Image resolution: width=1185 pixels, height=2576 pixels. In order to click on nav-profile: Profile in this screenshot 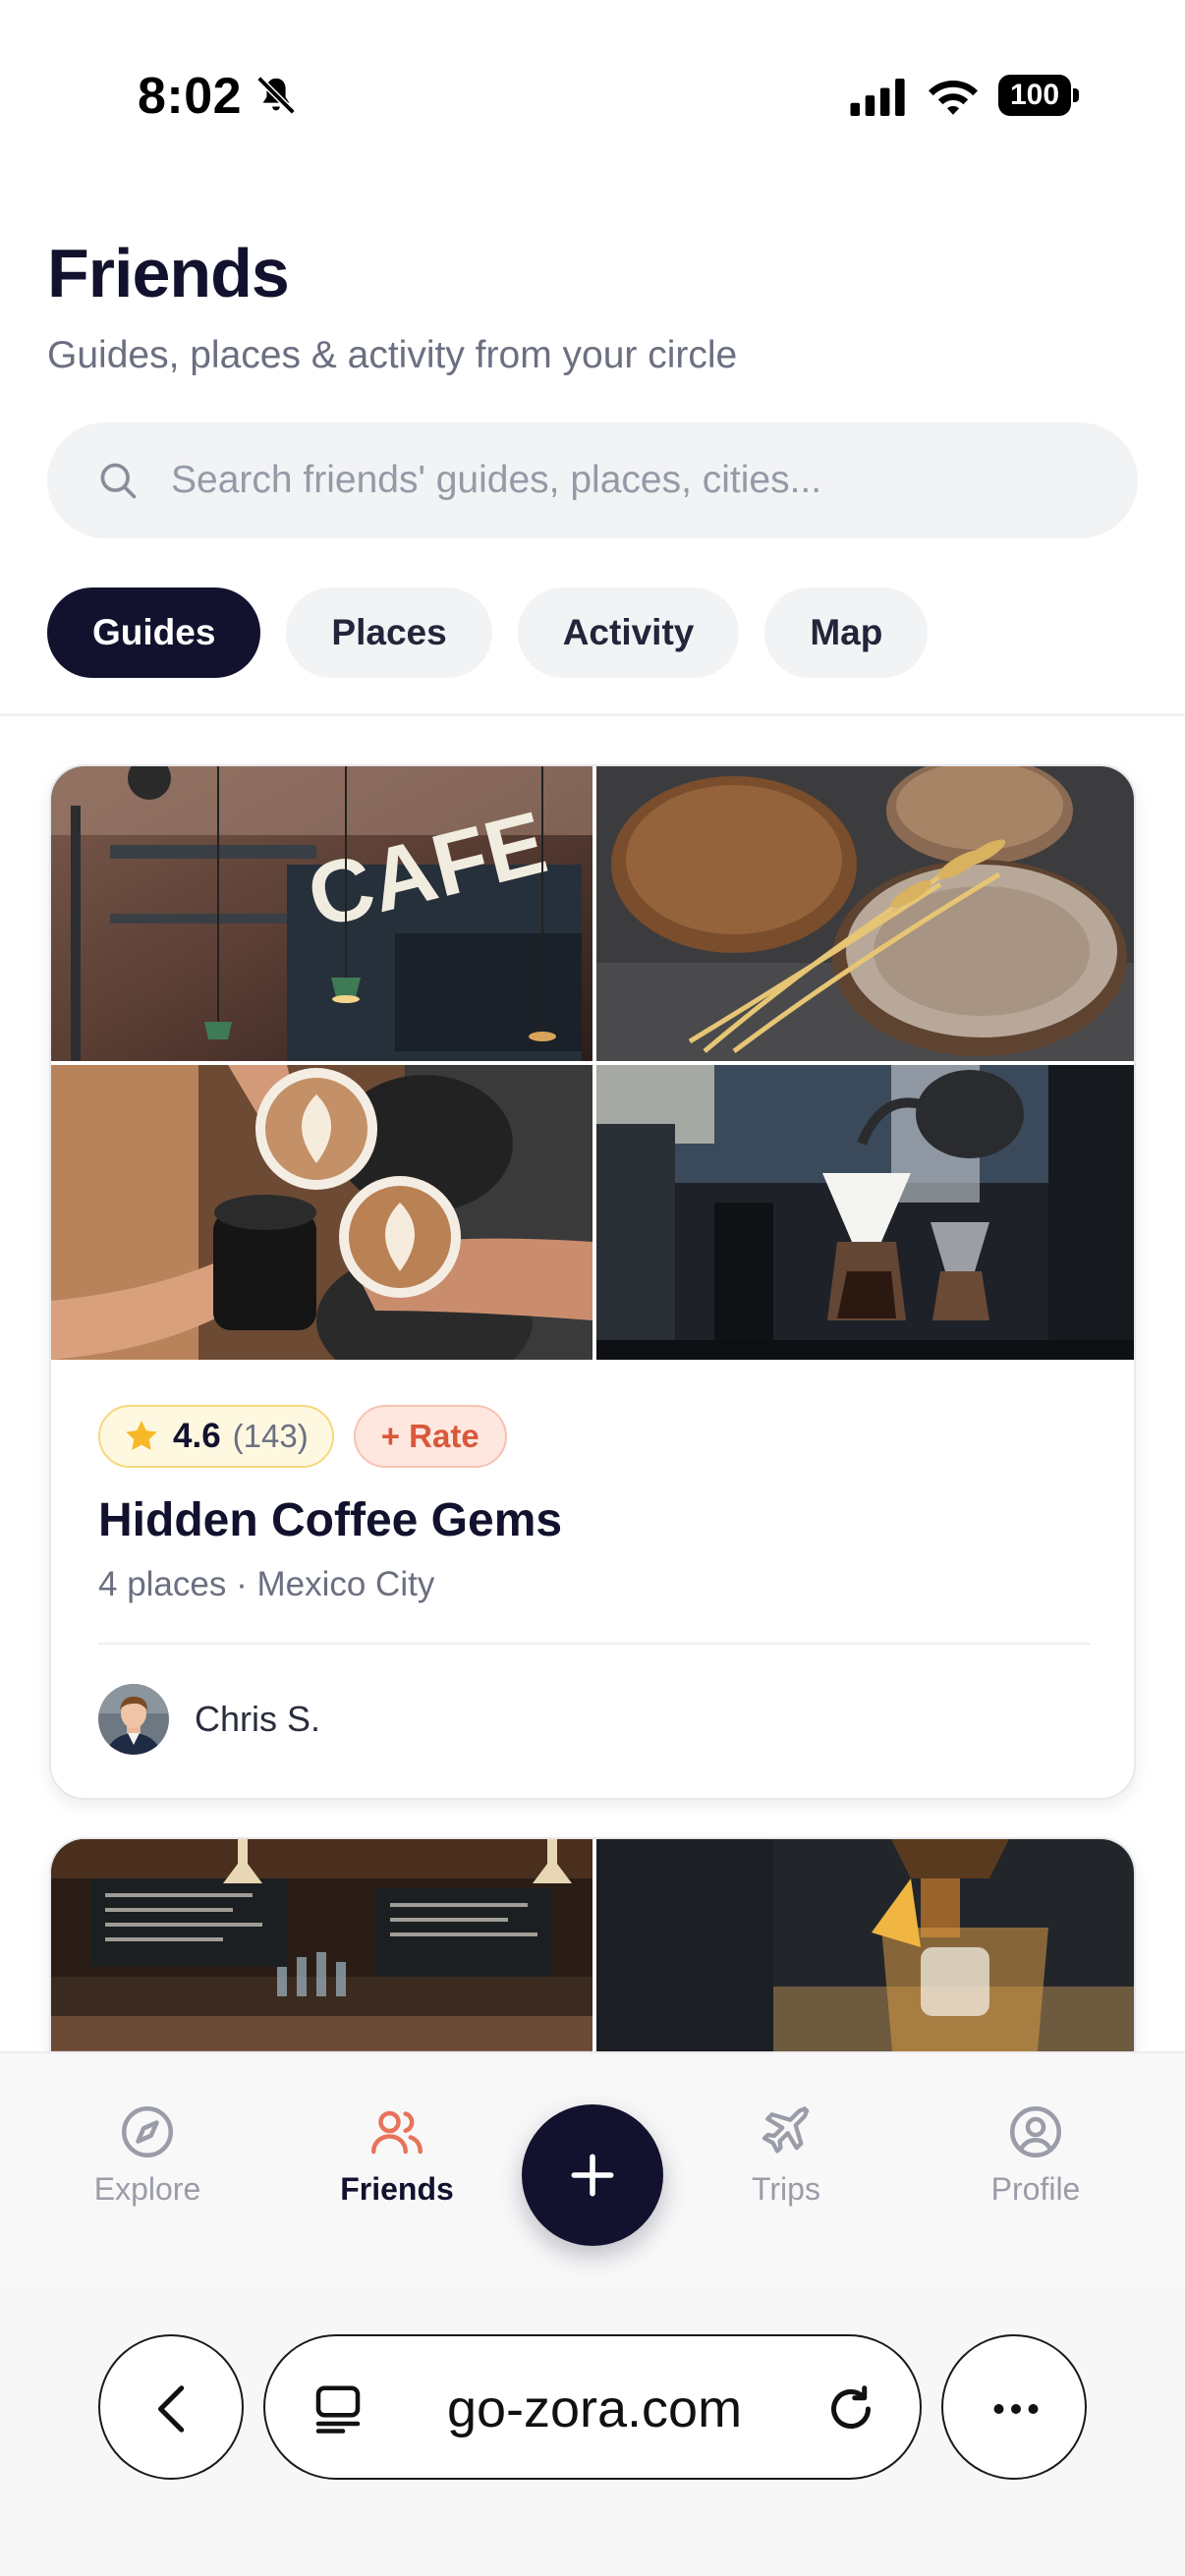, I will do `click(1035, 2155)`.